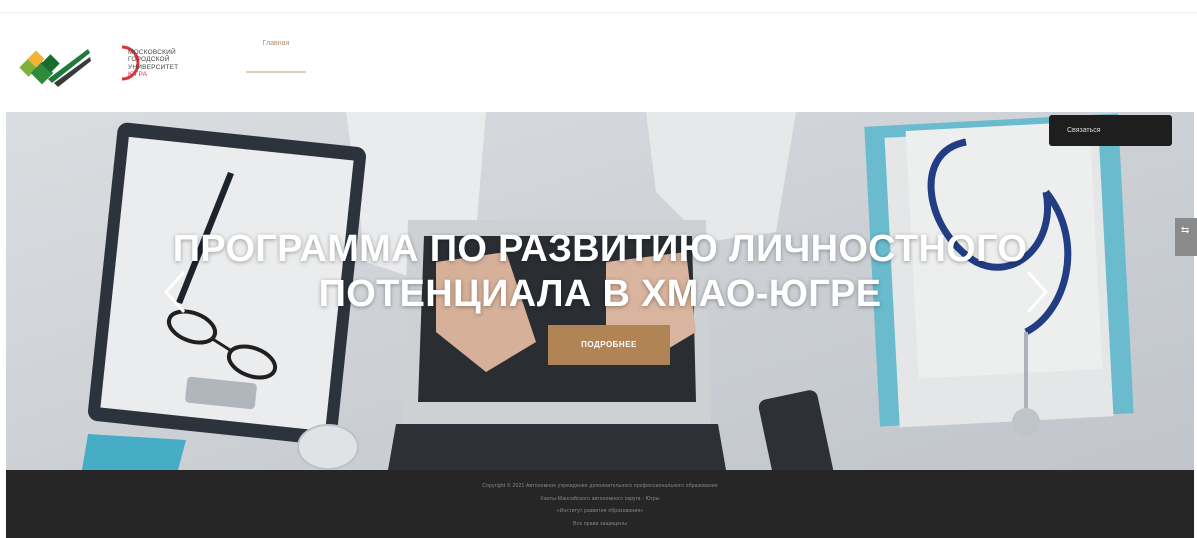  I want to click on footer-line: «Институт развития образования», so click(600, 511).